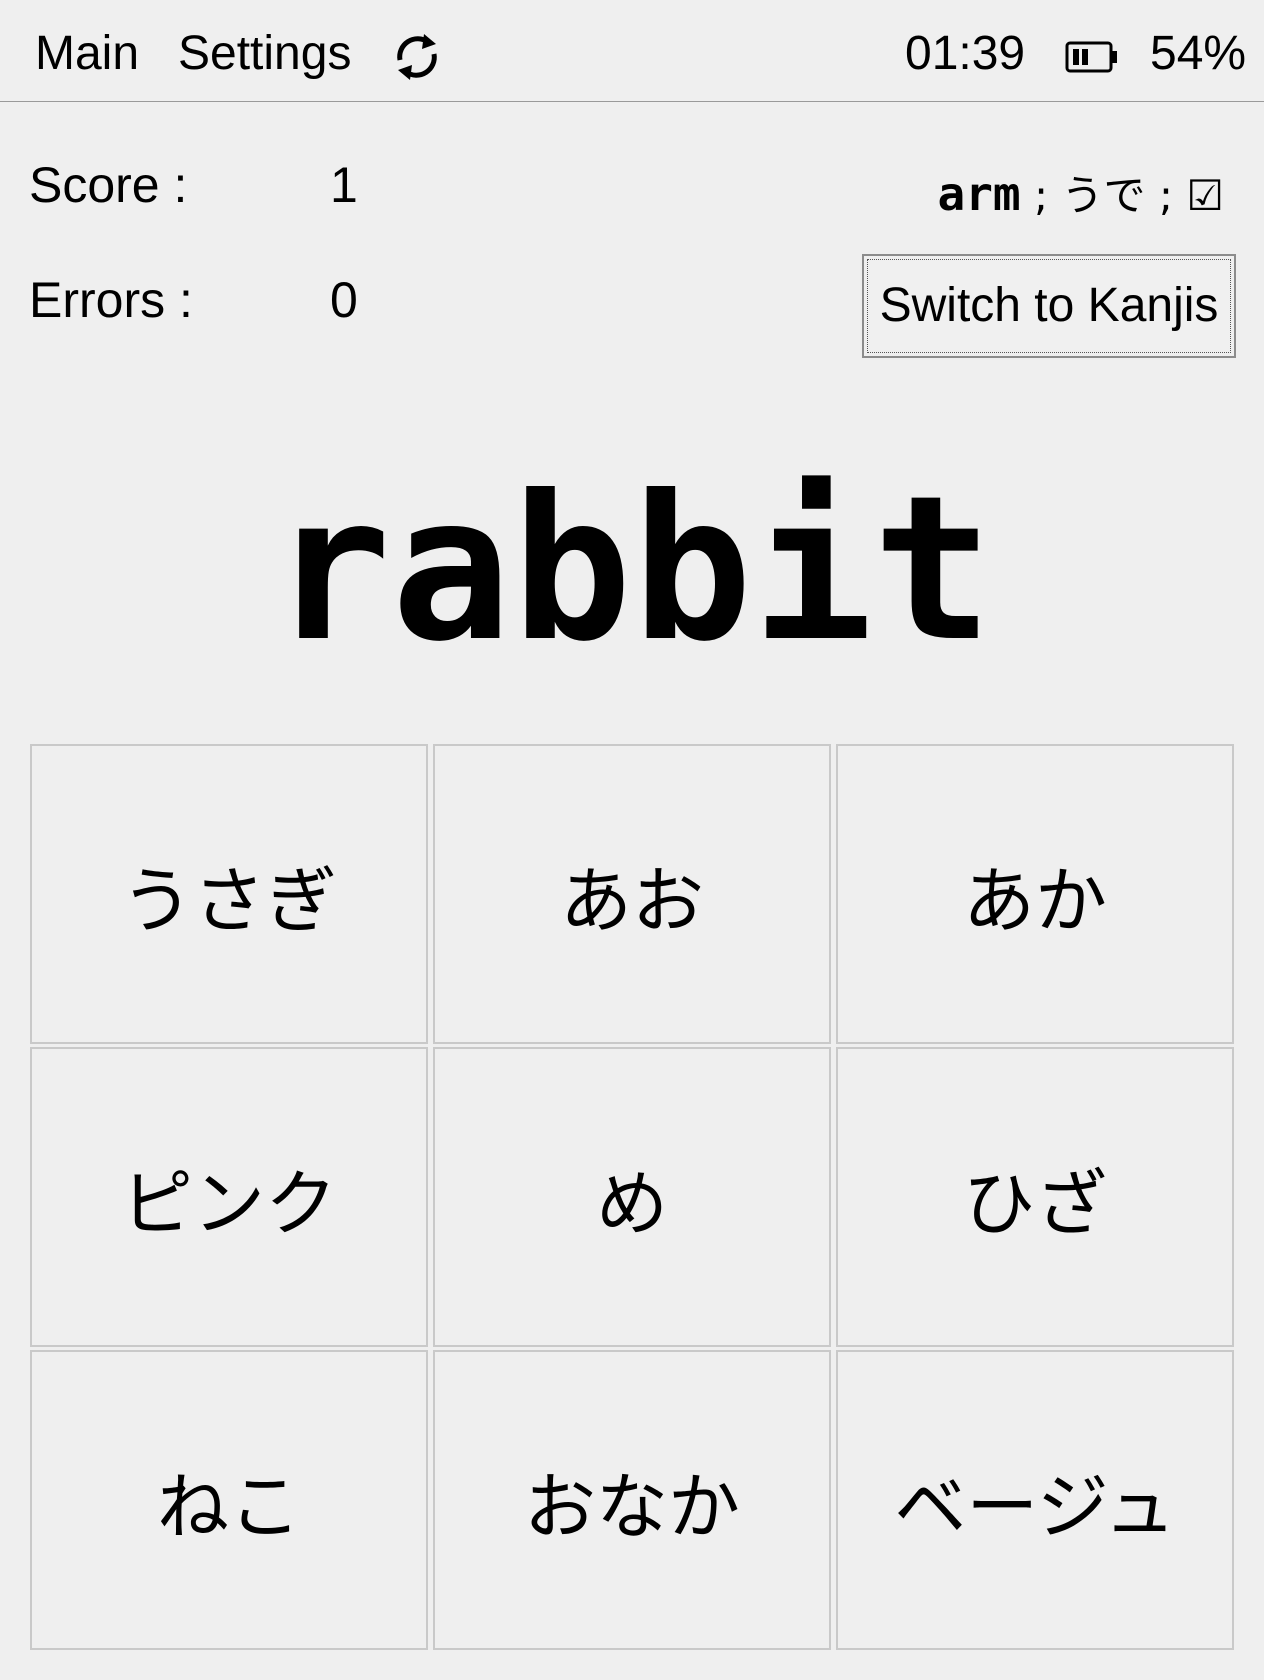 Image resolution: width=1264 pixels, height=1680 pixels. I want to click on menu-main: Main, so click(87, 54).